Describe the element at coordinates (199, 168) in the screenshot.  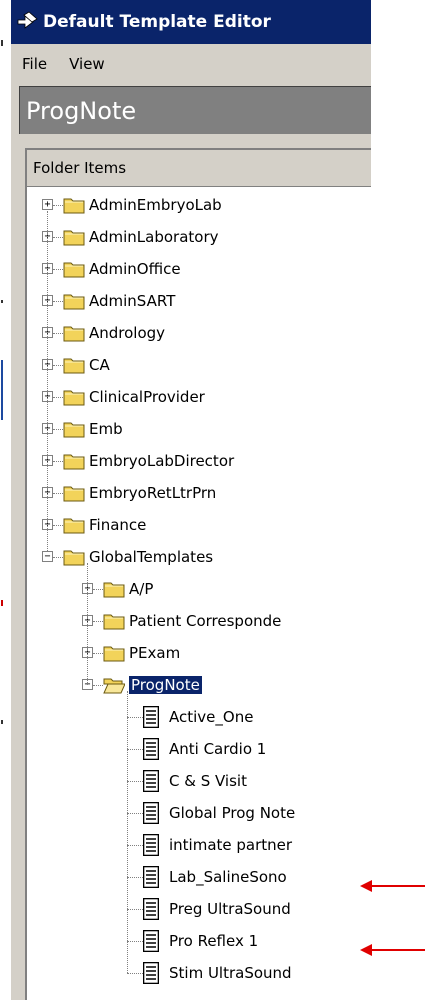
I see `folder-items-header: Folder Items` at that location.